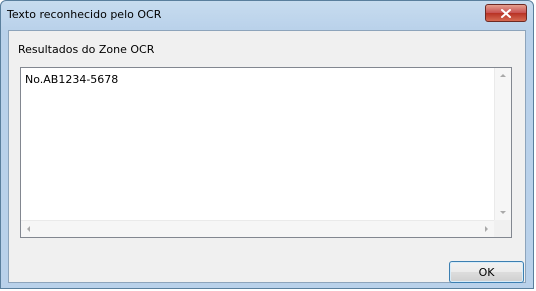  What do you see at coordinates (84, 14) in the screenshot?
I see `window-title: Texto reconhecido pelo OCR` at bounding box center [84, 14].